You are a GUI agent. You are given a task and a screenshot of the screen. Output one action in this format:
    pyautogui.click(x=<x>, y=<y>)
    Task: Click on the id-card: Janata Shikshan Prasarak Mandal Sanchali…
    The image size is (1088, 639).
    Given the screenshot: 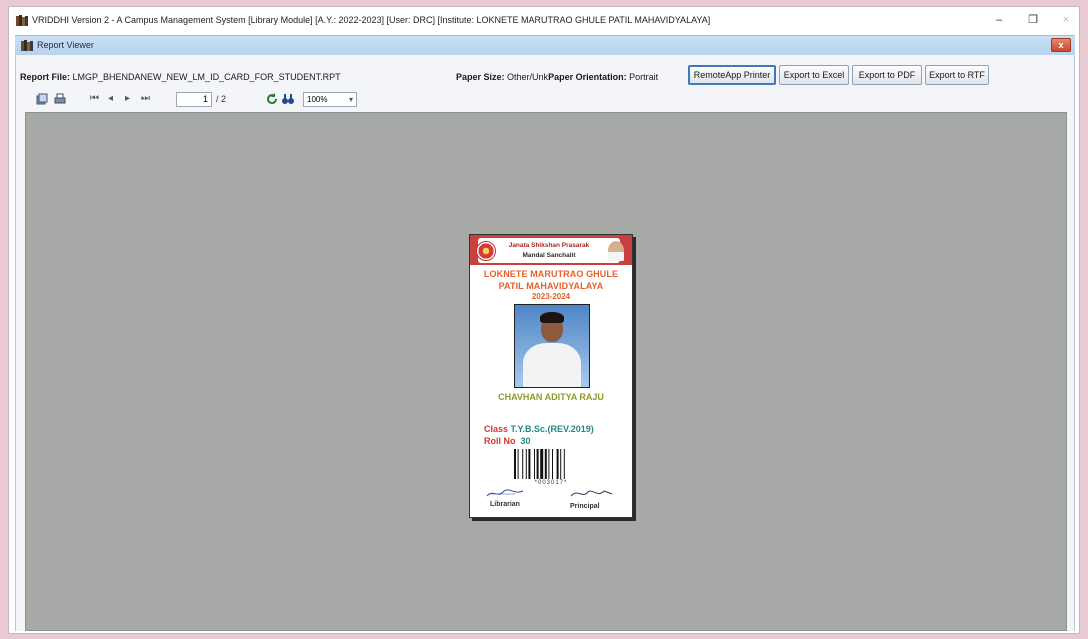 What is the action you would take?
    pyautogui.click(x=551, y=376)
    